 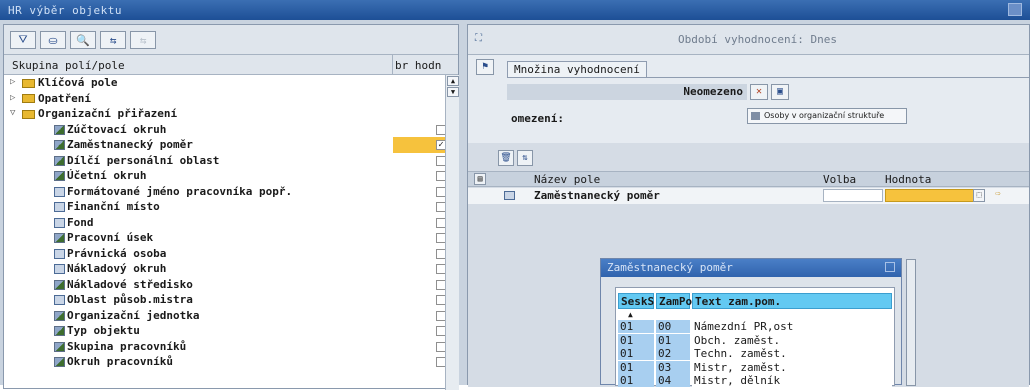 What do you see at coordinates (452, 232) in the screenshot?
I see `tree-scrollbar: ▲ ▼` at bounding box center [452, 232].